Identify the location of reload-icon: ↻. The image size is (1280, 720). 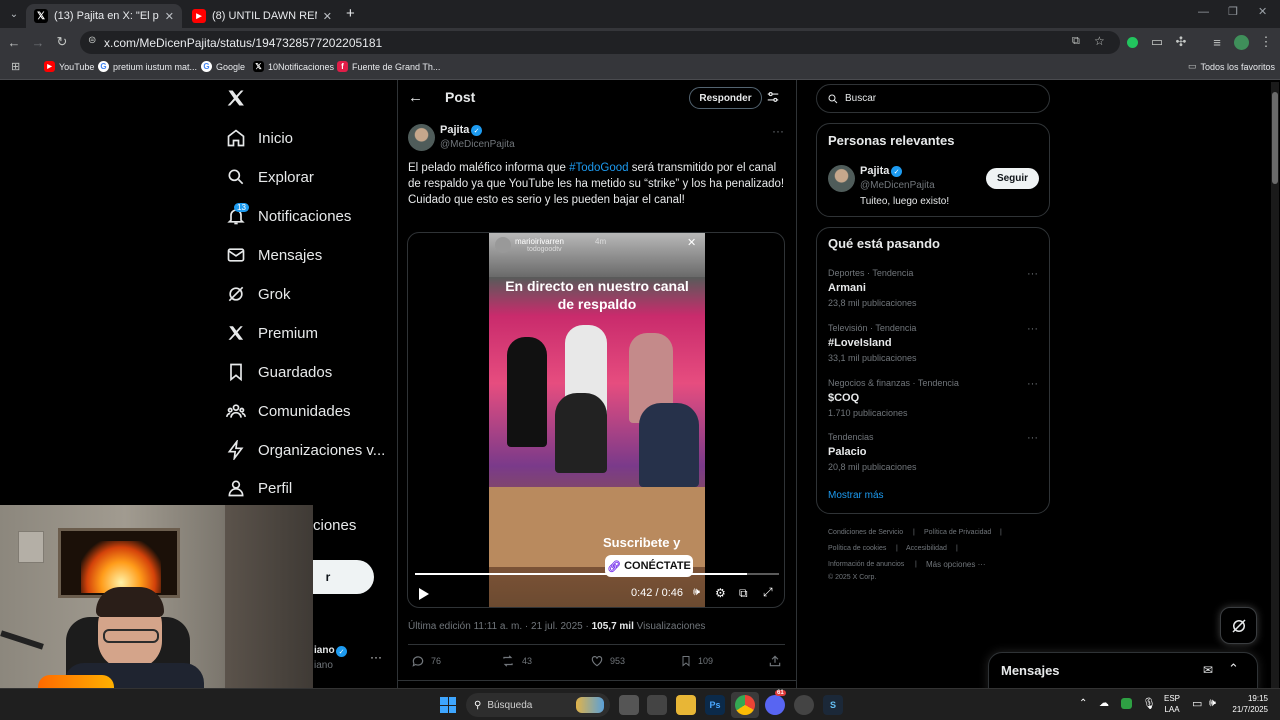
(62, 42).